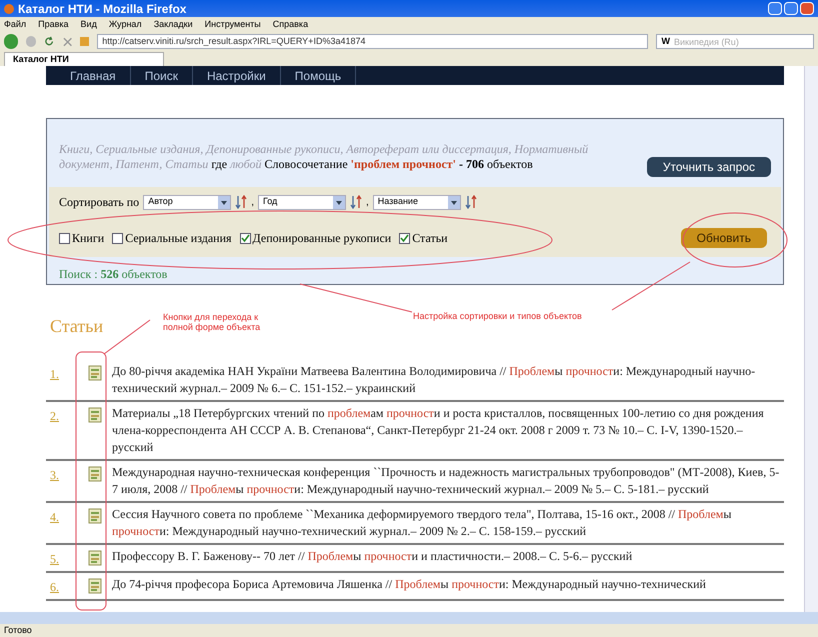  Describe the element at coordinates (791, 8) in the screenshot. I see `maximize-button` at that location.